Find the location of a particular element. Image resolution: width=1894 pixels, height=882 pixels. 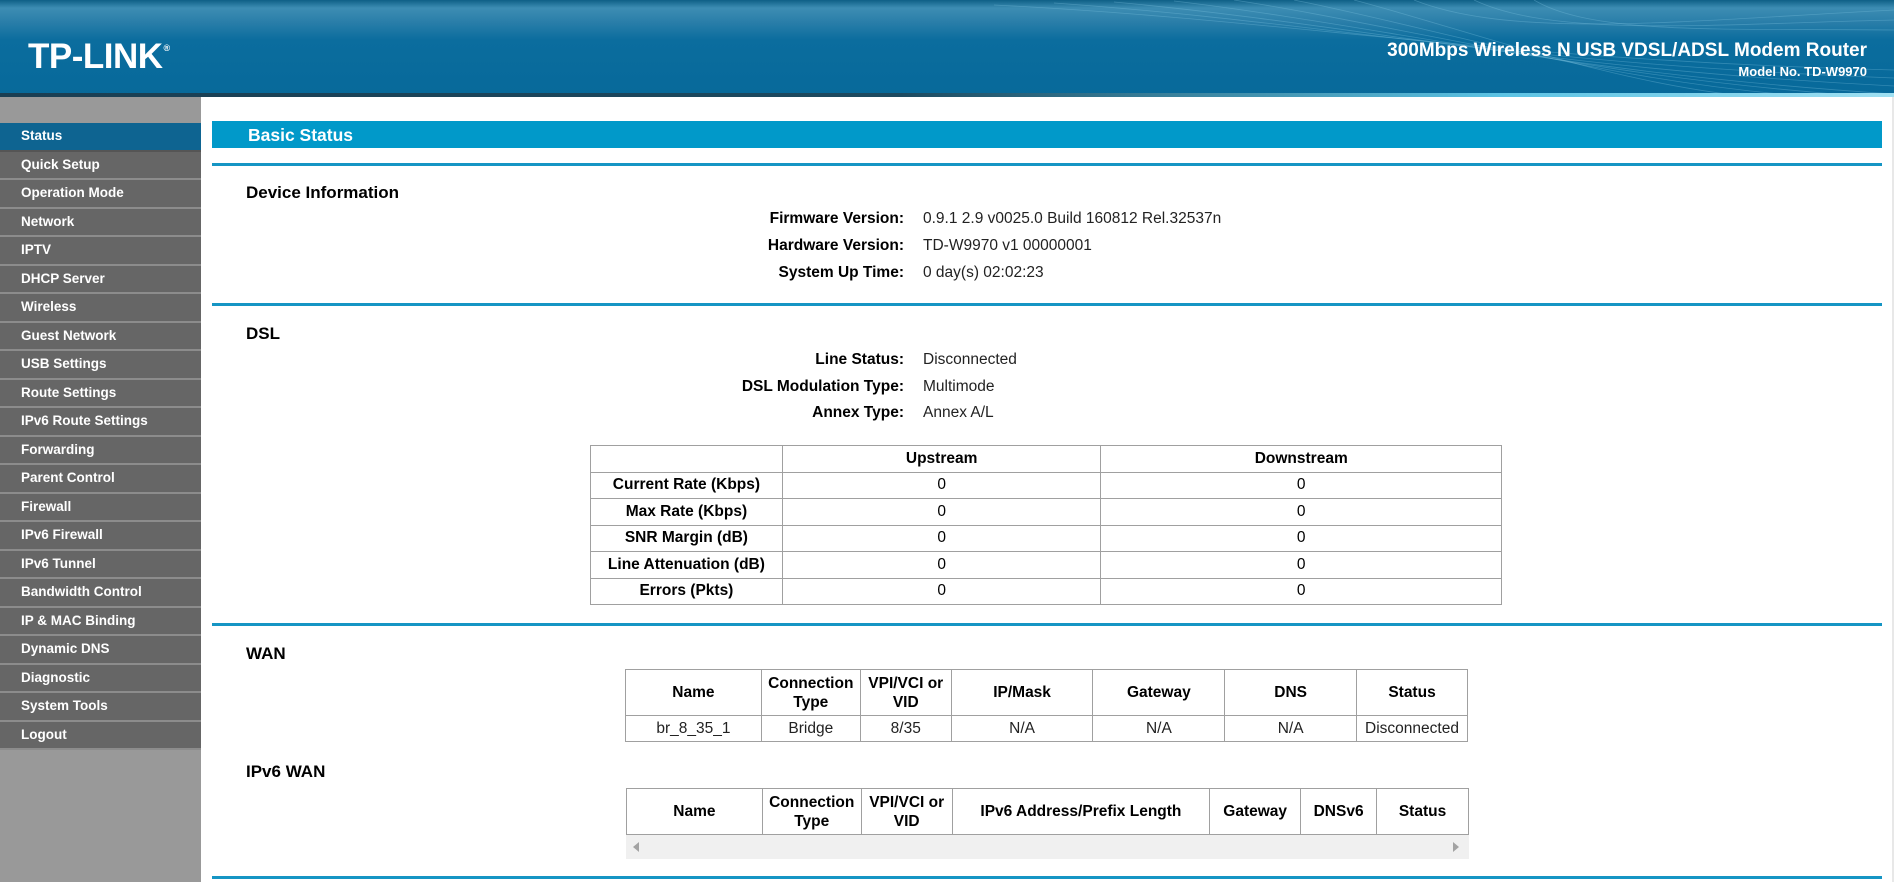

sidebar-item-bandwidth-control: Bandwidth Control is located at coordinates (100, 593).